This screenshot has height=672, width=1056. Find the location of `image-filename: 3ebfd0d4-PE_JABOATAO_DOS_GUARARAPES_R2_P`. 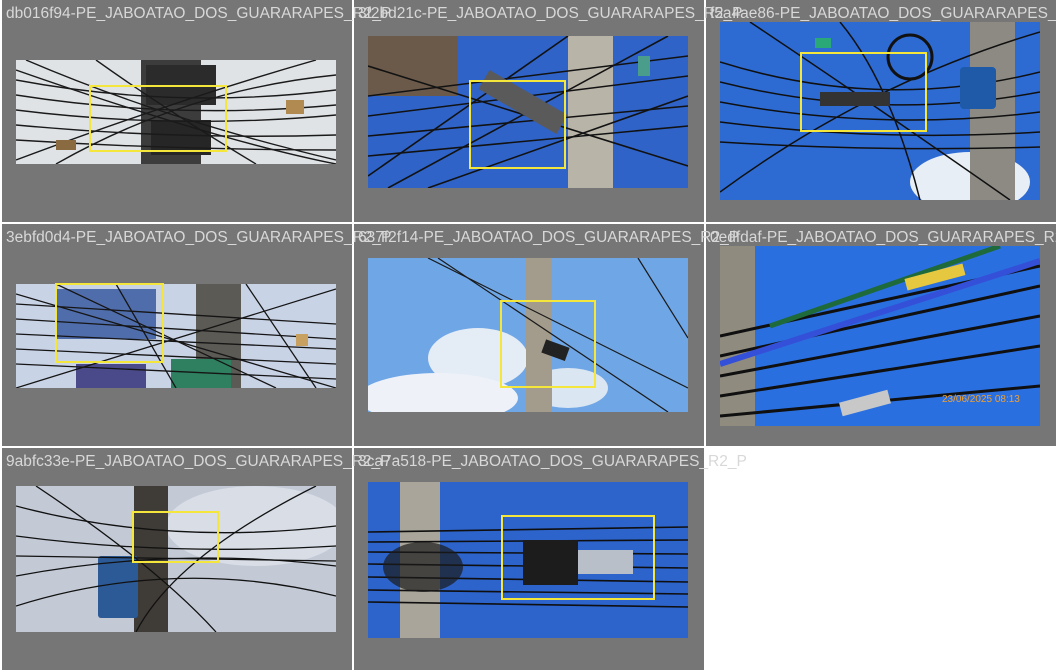

image-filename: 3ebfd0d4-PE_JABOATAO_DOS_GUARARAPES_R2_P is located at coordinates (199, 237).